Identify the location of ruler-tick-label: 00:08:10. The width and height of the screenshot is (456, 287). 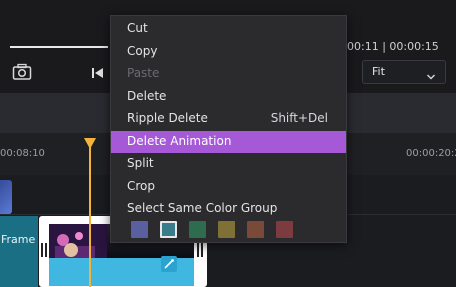
(22, 153).